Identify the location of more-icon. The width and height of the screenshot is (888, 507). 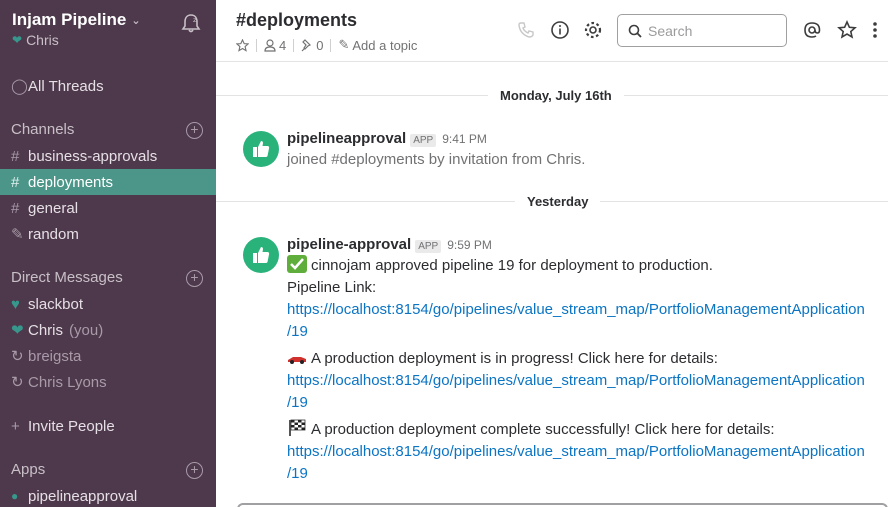
(875, 30).